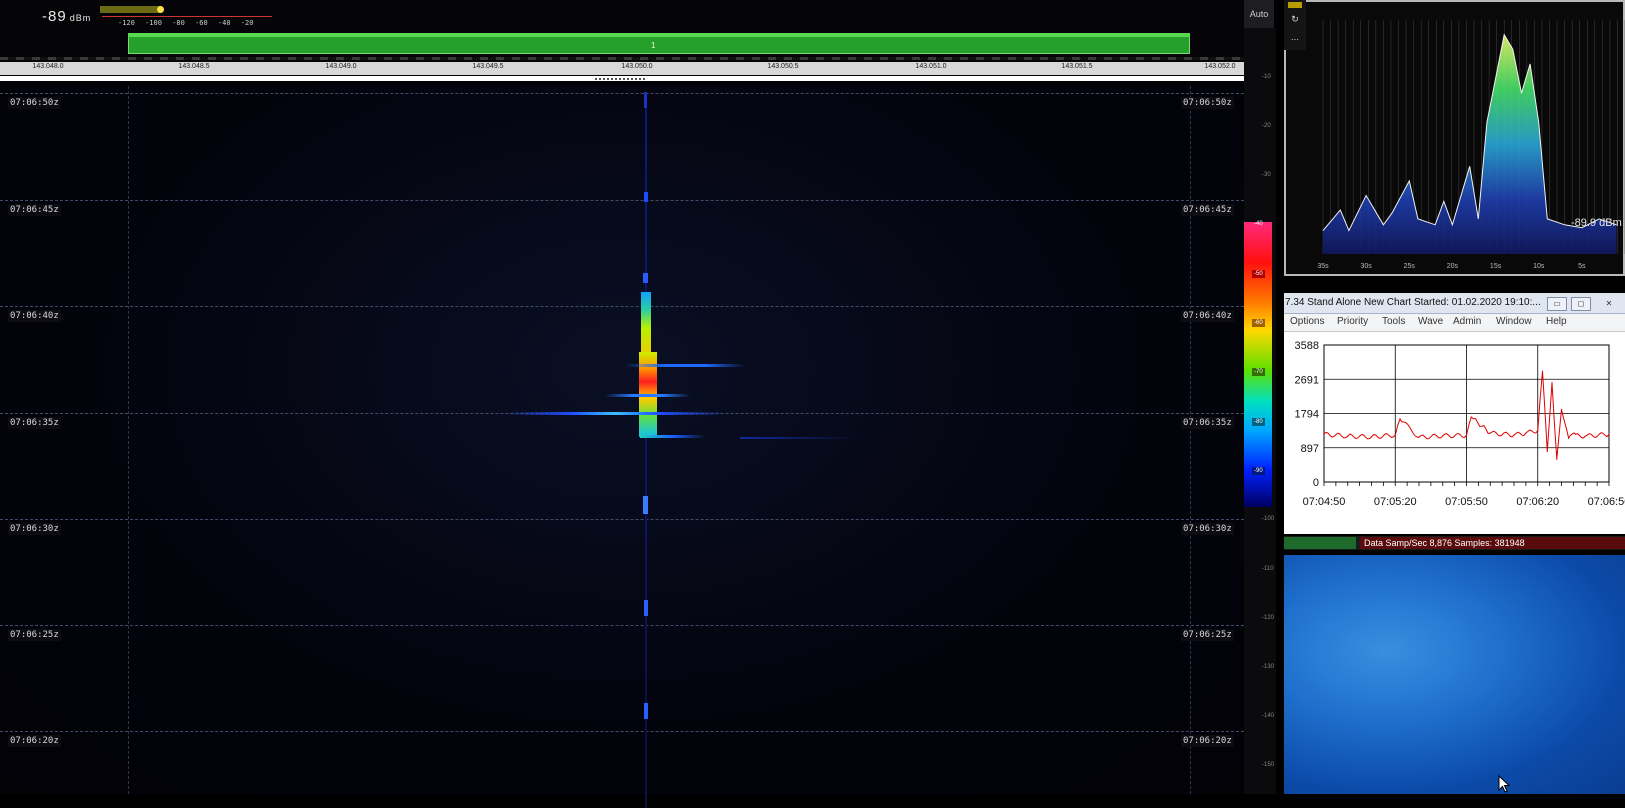 This screenshot has height=808, width=1625. Describe the element at coordinates (34, 741) in the screenshot. I see `time-label: 07:06:20z` at that location.